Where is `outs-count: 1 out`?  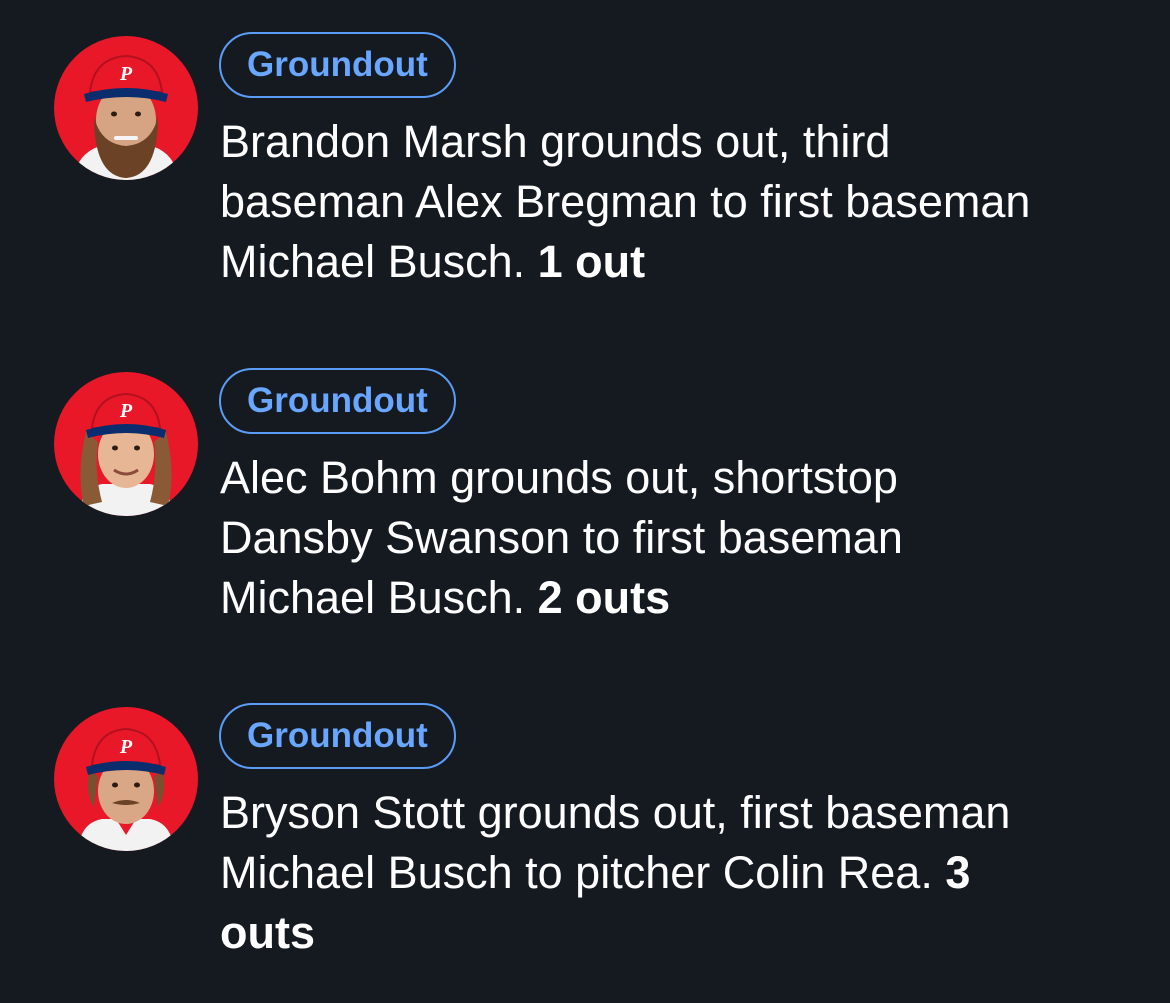 outs-count: 1 out is located at coordinates (591, 261).